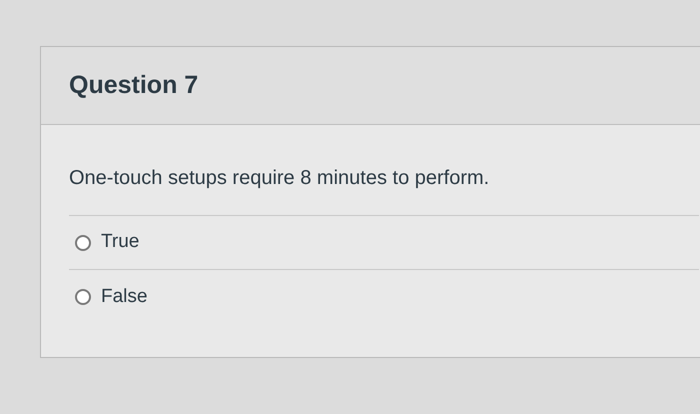 The image size is (700, 414). I want to click on option-label: True, so click(120, 242).